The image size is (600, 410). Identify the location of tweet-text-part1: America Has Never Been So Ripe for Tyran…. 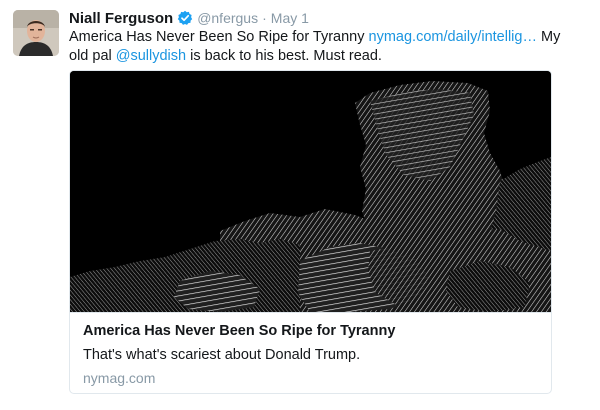
(219, 37).